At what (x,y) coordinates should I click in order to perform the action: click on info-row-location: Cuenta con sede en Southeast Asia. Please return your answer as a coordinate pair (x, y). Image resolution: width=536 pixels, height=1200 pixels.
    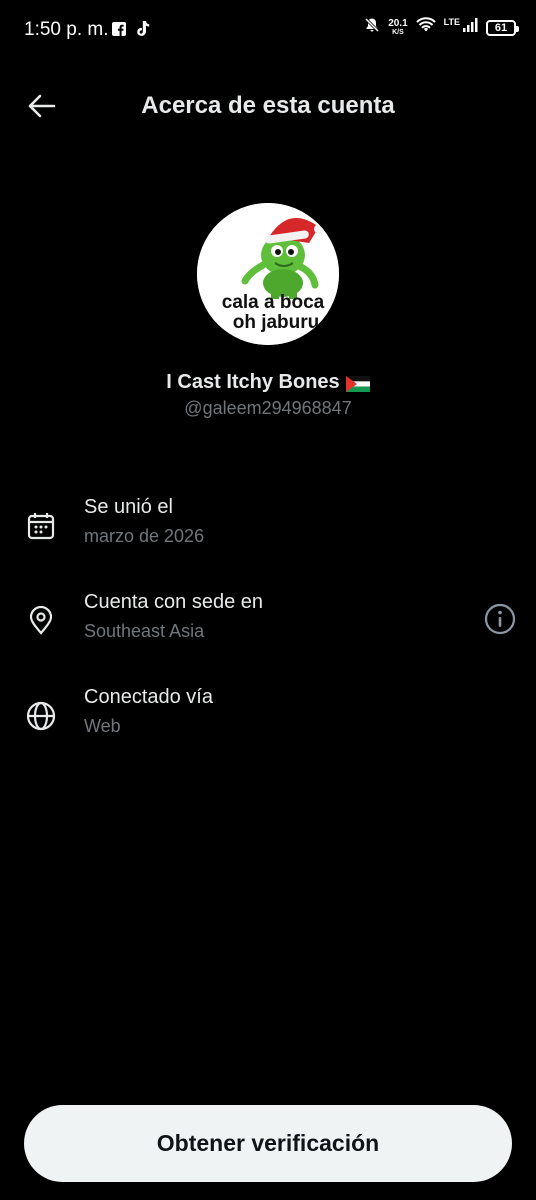
    Looking at the image, I should click on (268, 626).